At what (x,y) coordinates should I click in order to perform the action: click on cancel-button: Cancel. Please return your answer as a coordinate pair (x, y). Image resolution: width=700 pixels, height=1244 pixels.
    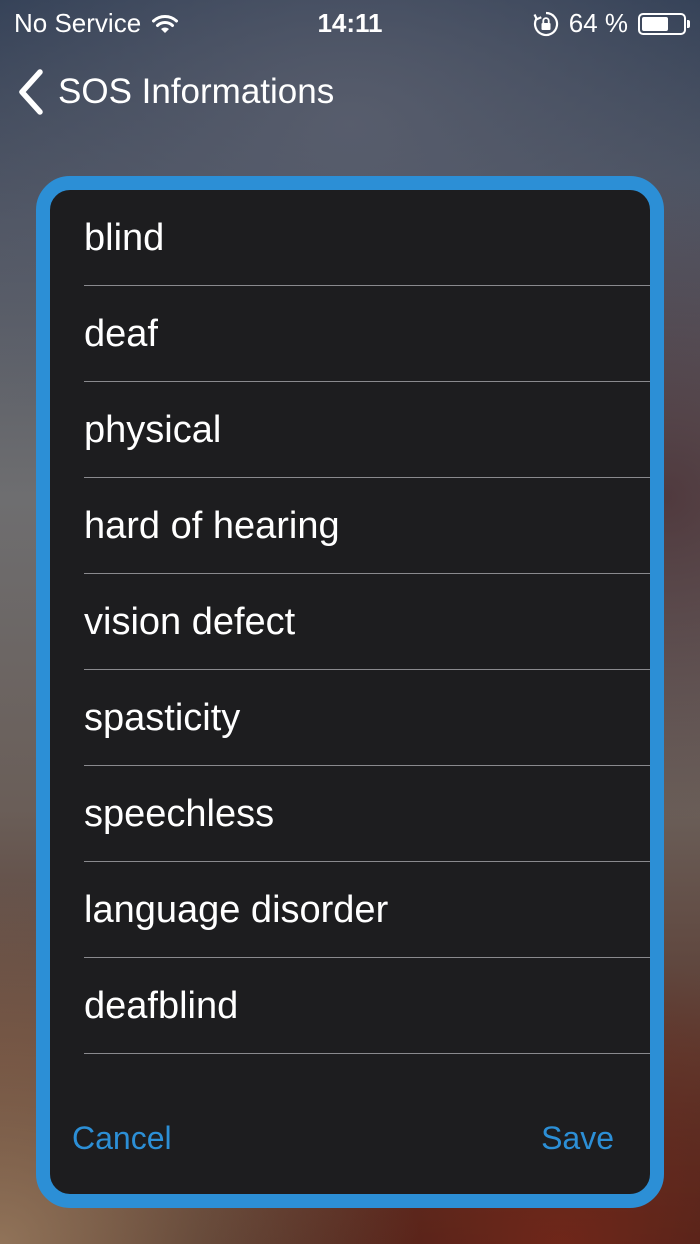
    Looking at the image, I should click on (122, 1138).